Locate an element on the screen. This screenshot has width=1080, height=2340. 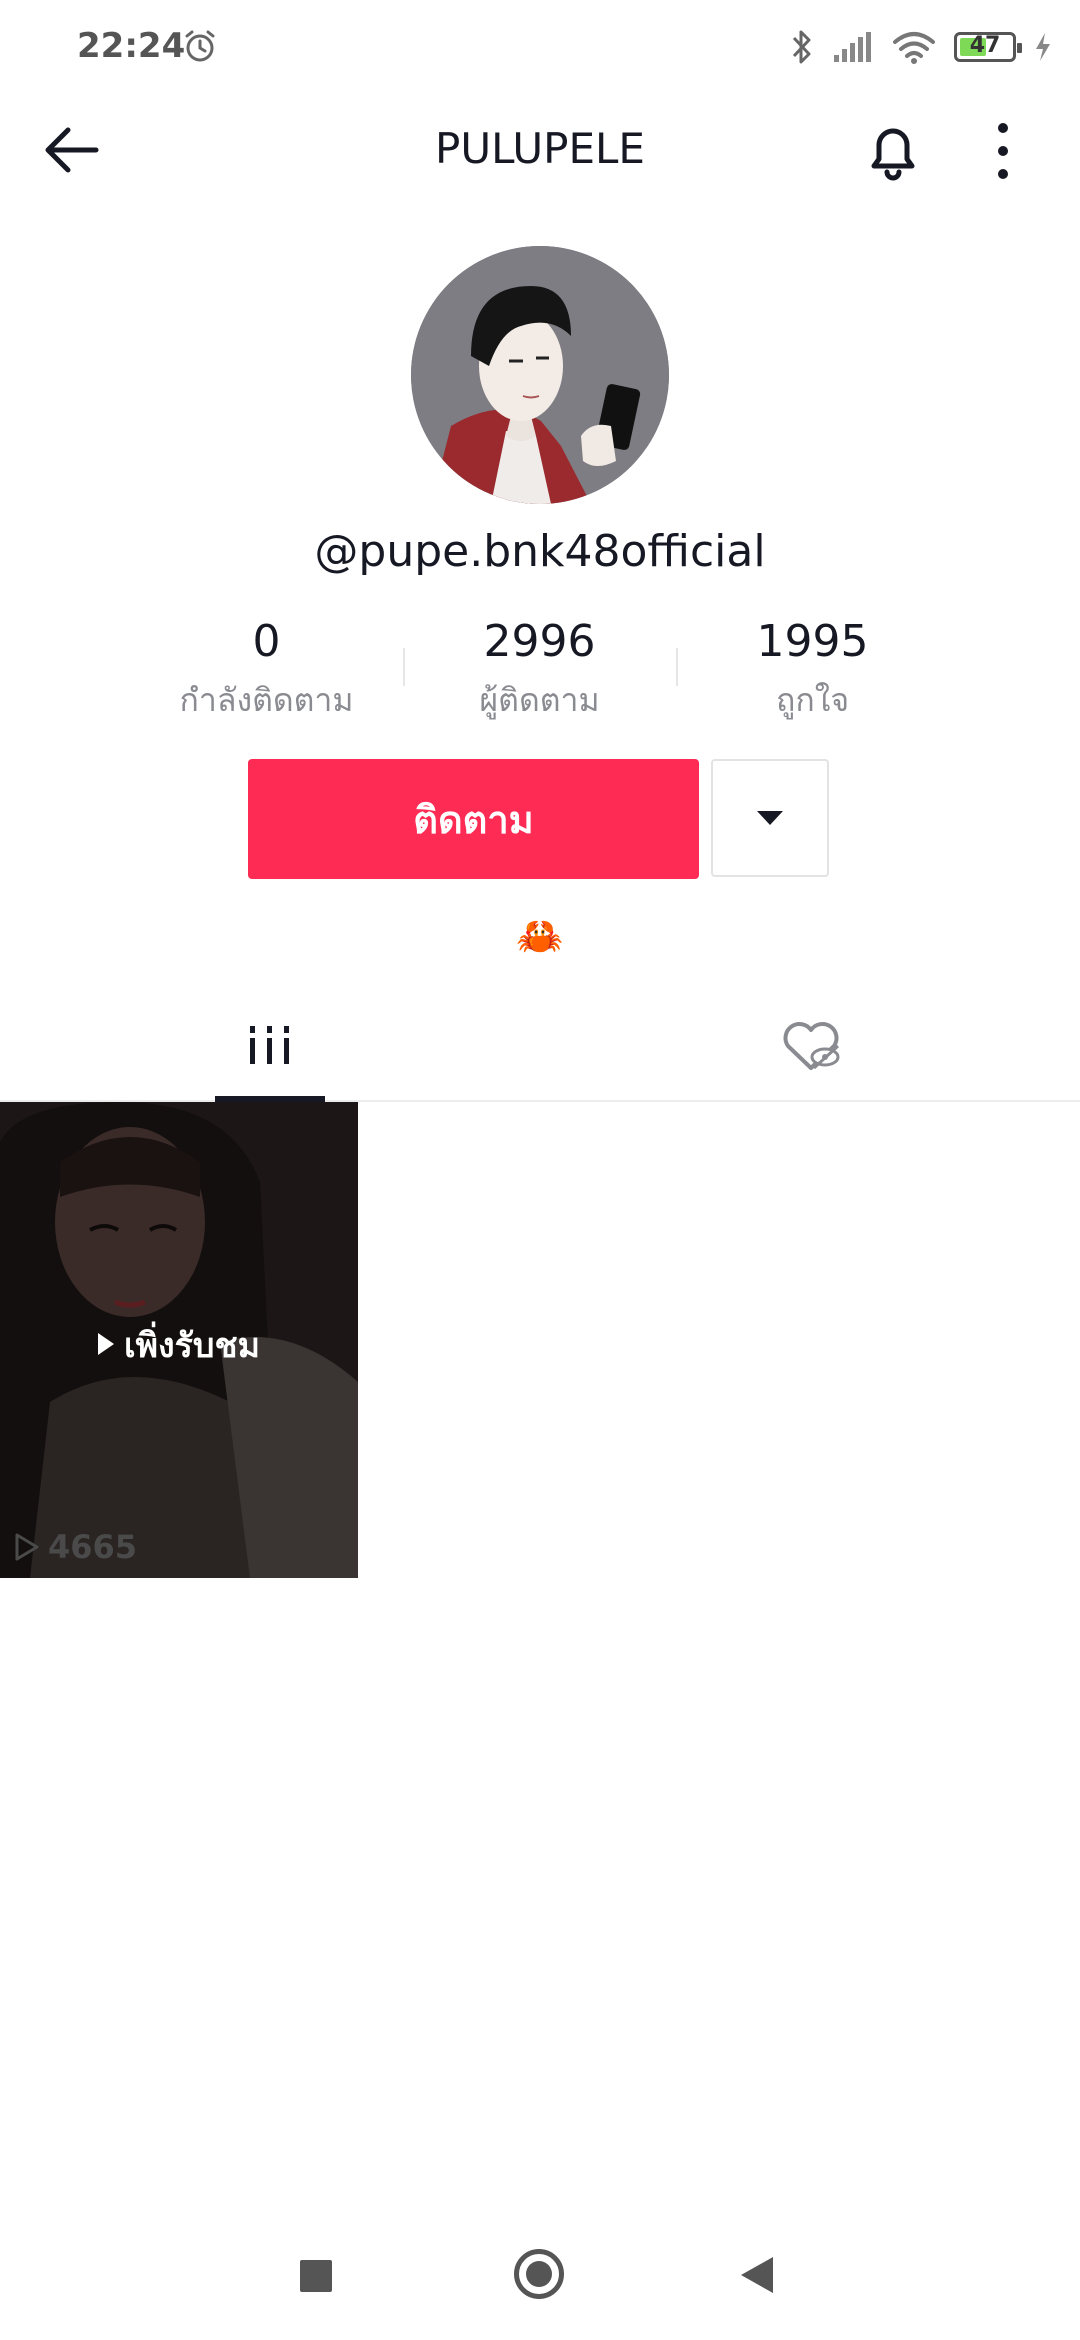
home-icon-inner is located at coordinates (539, 2274).